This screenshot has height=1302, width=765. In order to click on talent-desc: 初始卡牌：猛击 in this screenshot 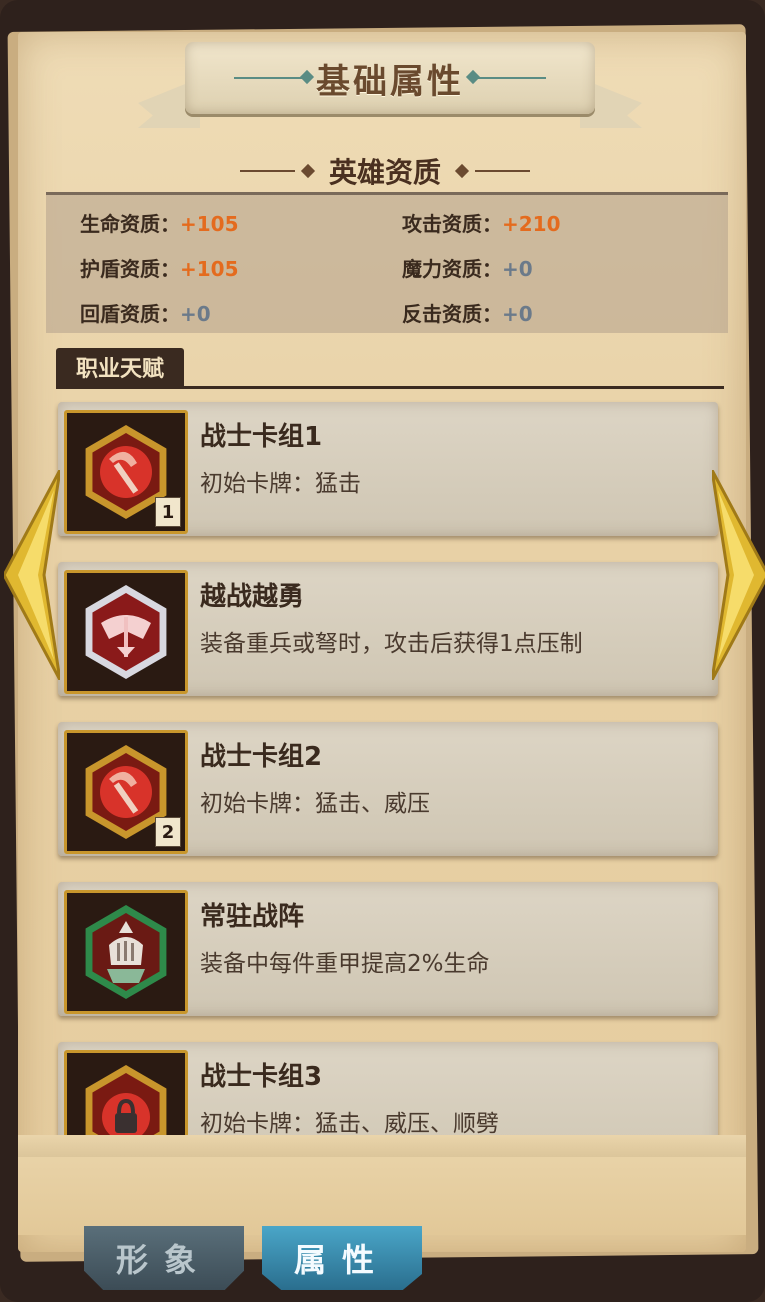, I will do `click(280, 484)`.